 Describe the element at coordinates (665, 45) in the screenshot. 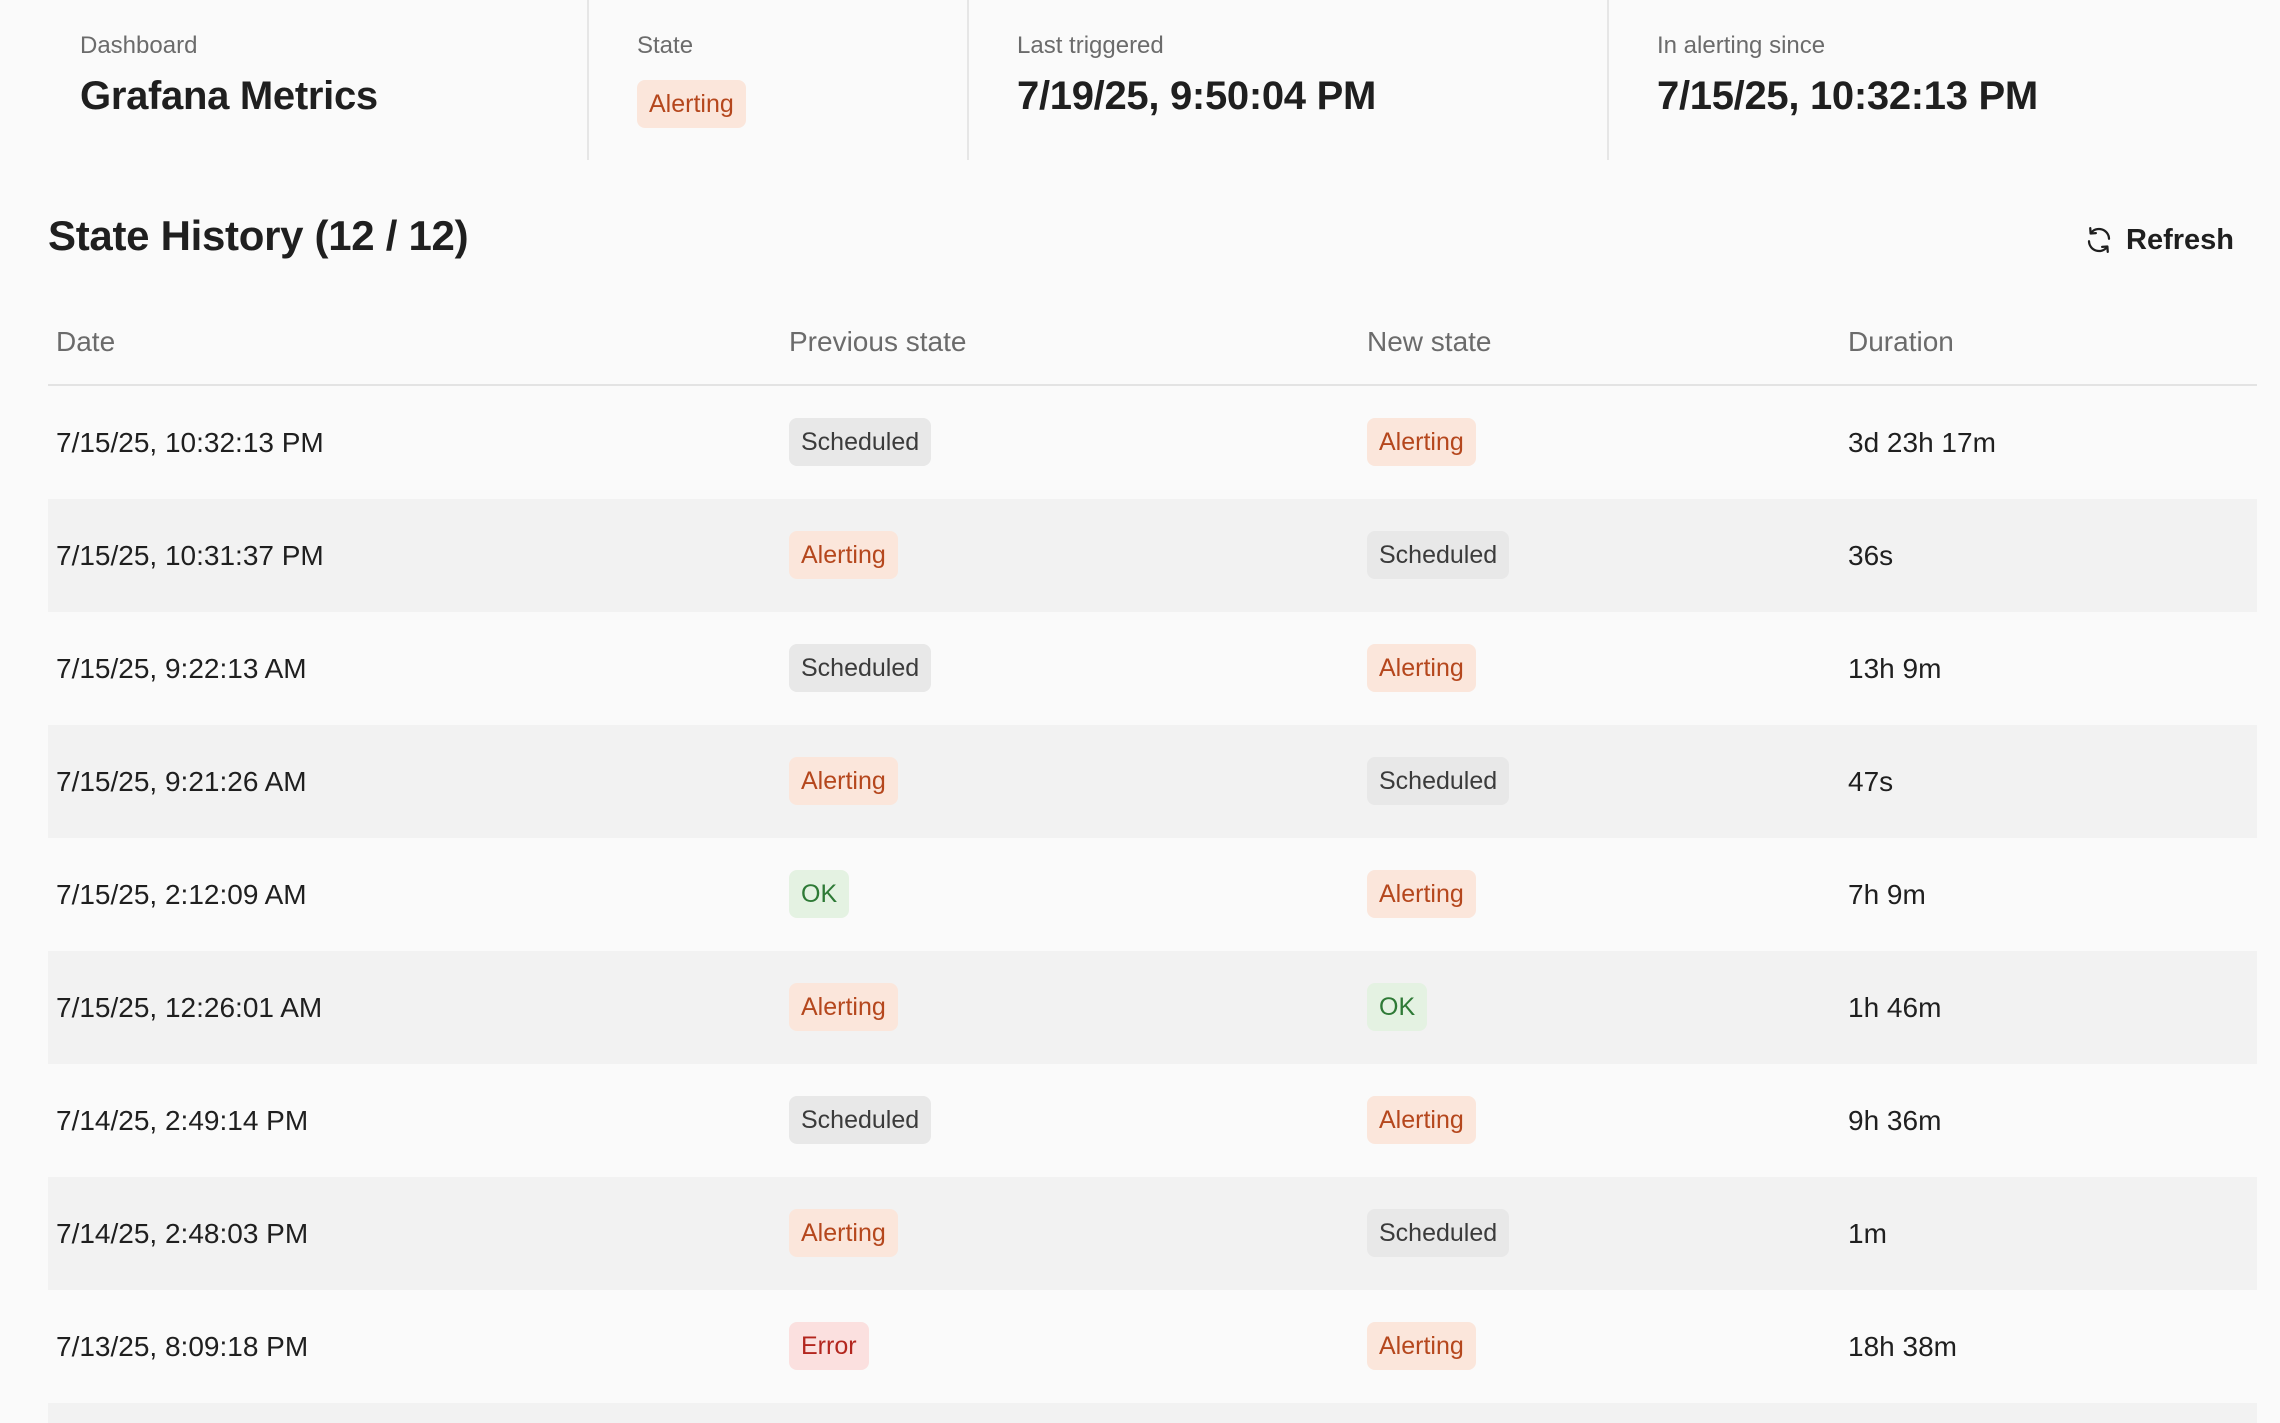

I see `state-label: State` at that location.